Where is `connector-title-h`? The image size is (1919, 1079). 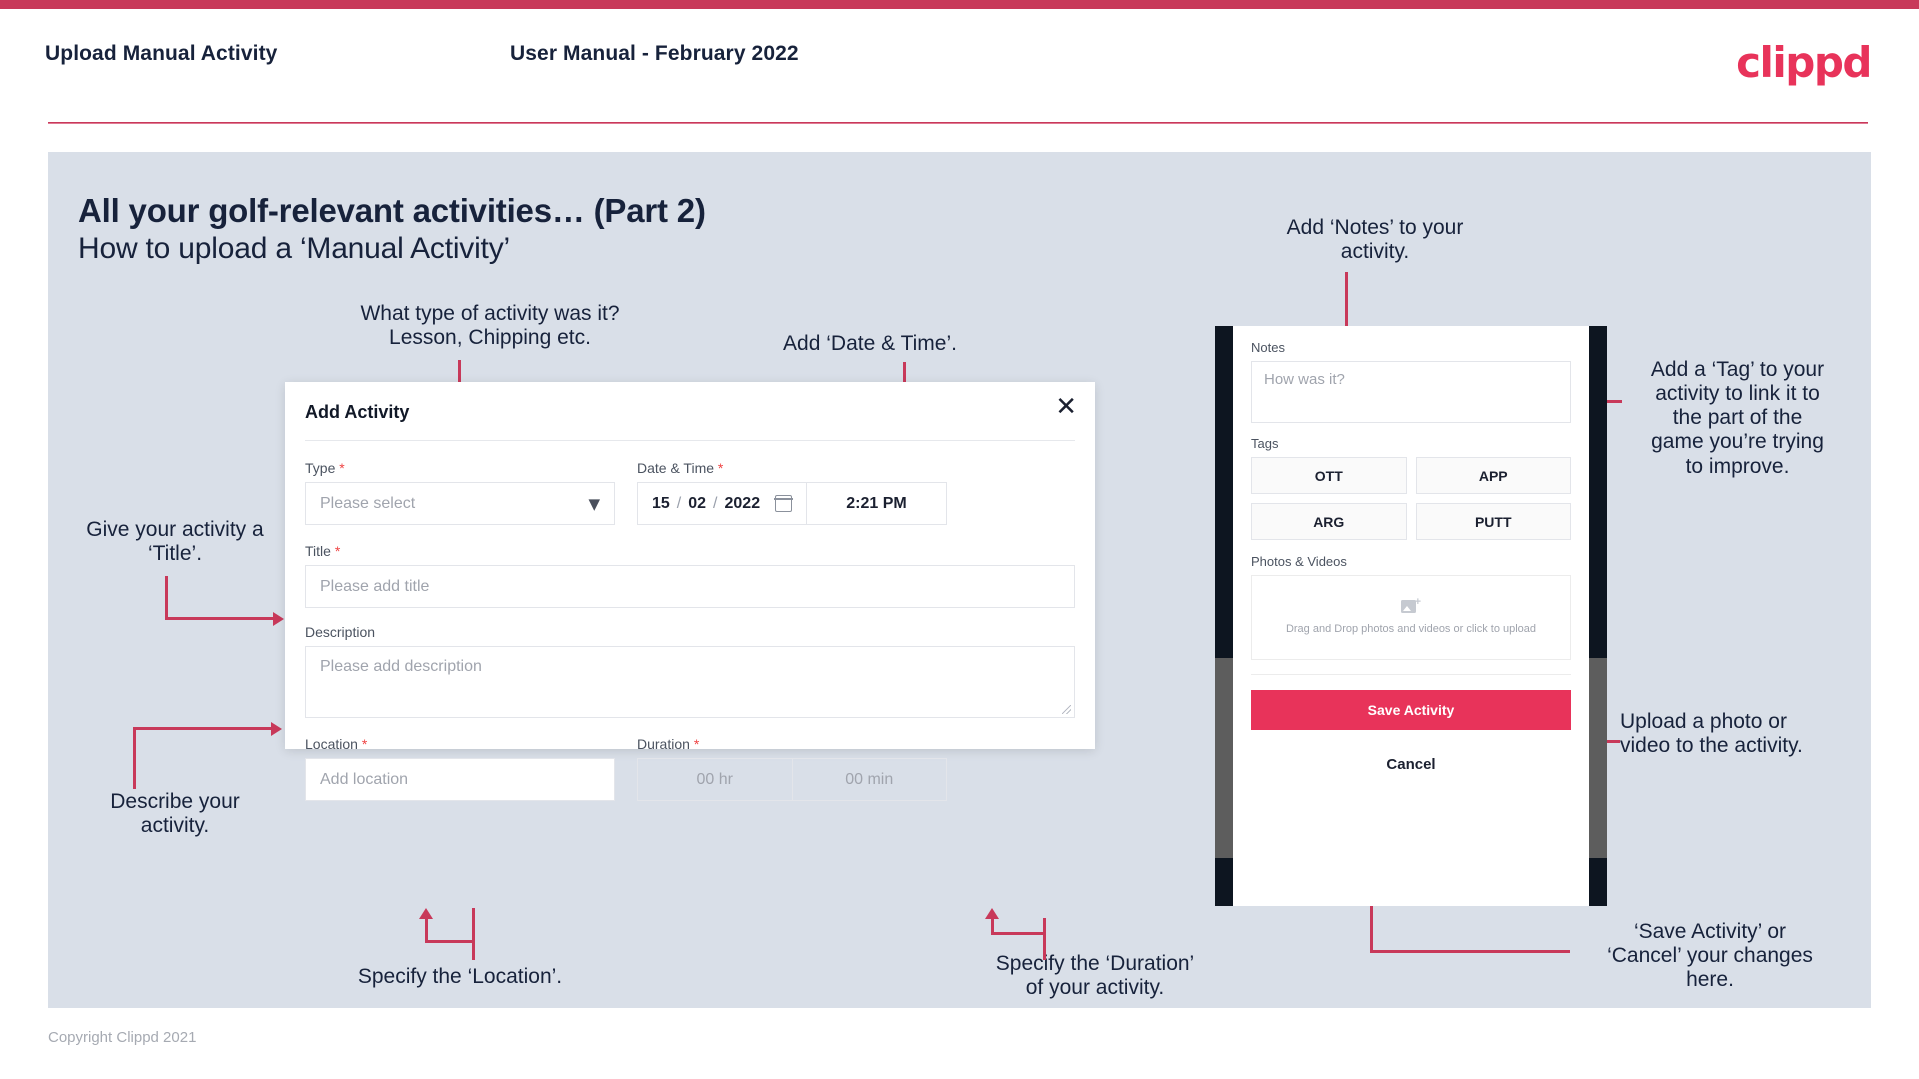 connector-title-h is located at coordinates (220, 618).